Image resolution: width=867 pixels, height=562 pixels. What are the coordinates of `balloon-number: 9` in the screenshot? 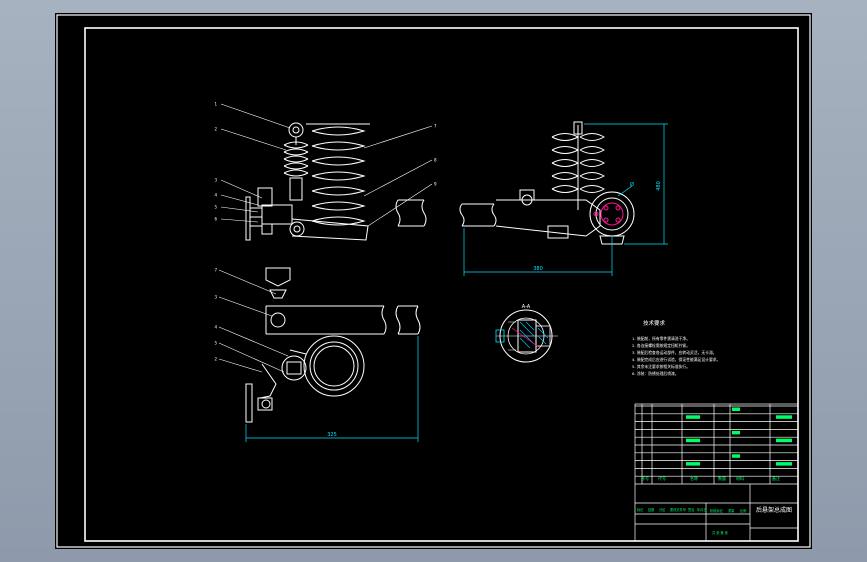 It's located at (435, 184).